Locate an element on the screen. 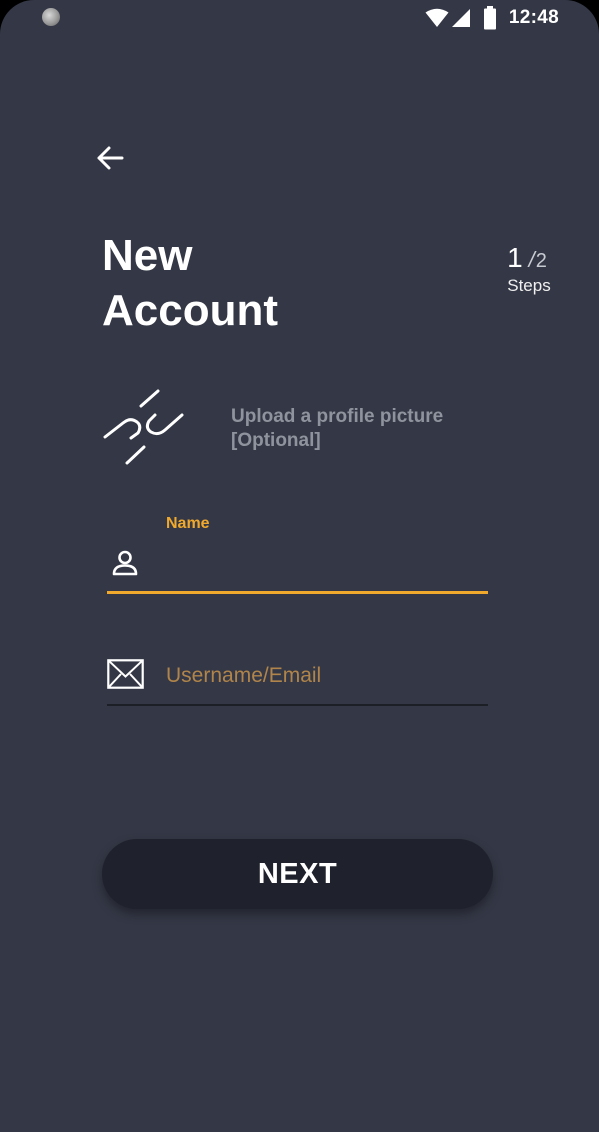  page-title: New Account is located at coordinates (190, 283).